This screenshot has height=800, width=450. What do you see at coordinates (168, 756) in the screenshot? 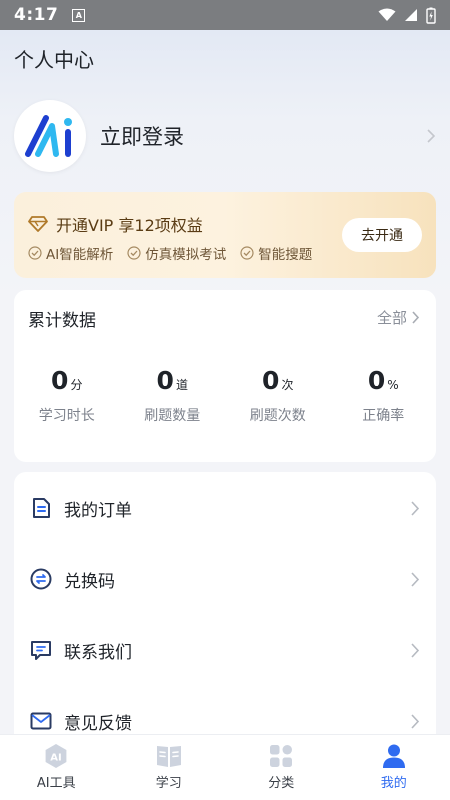
I see `book-icon` at bounding box center [168, 756].